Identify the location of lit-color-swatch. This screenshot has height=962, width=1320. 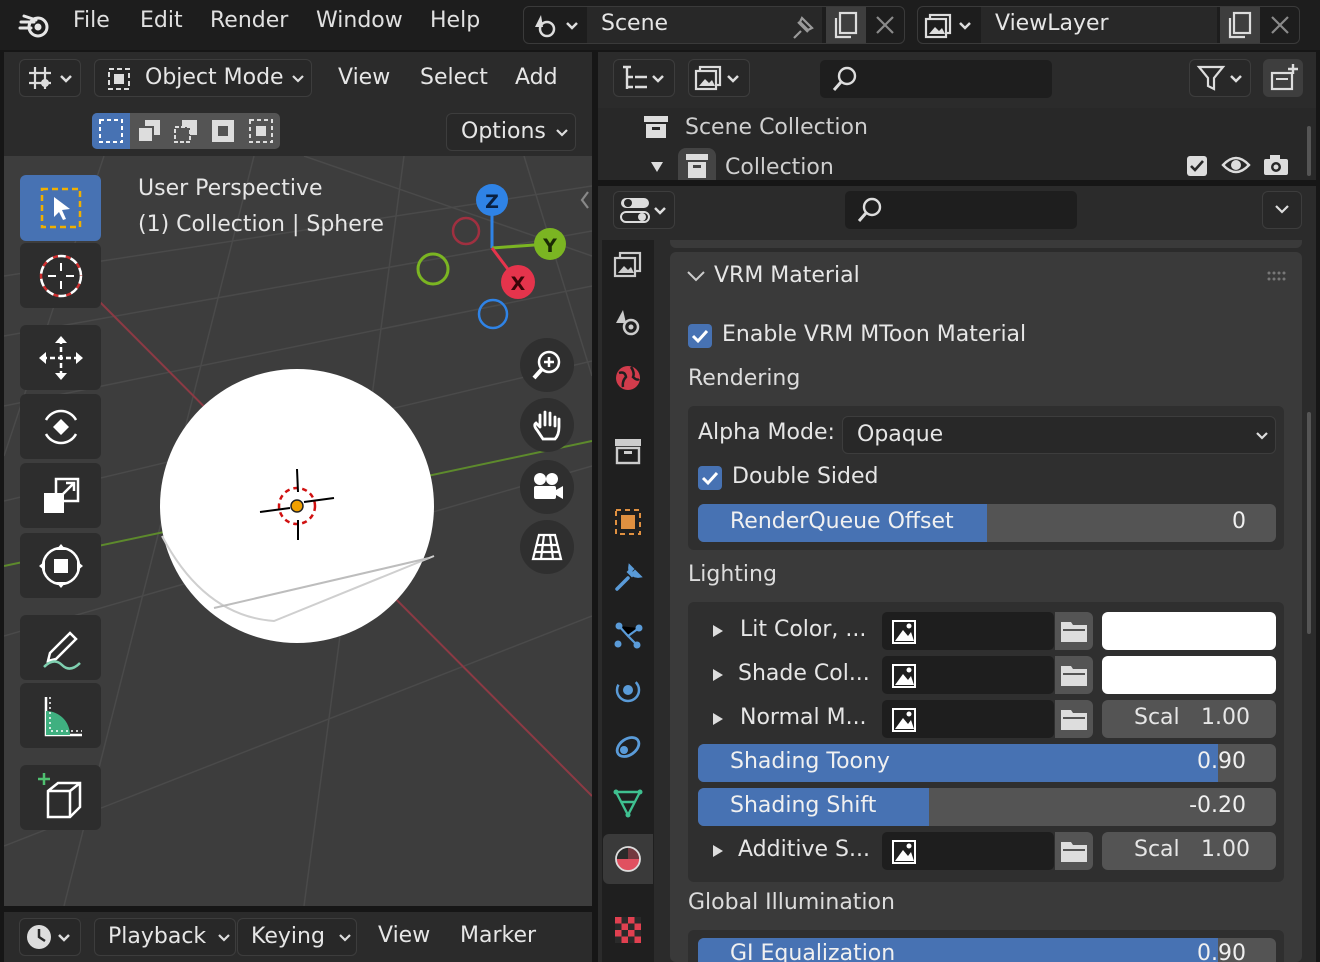
(1189, 631).